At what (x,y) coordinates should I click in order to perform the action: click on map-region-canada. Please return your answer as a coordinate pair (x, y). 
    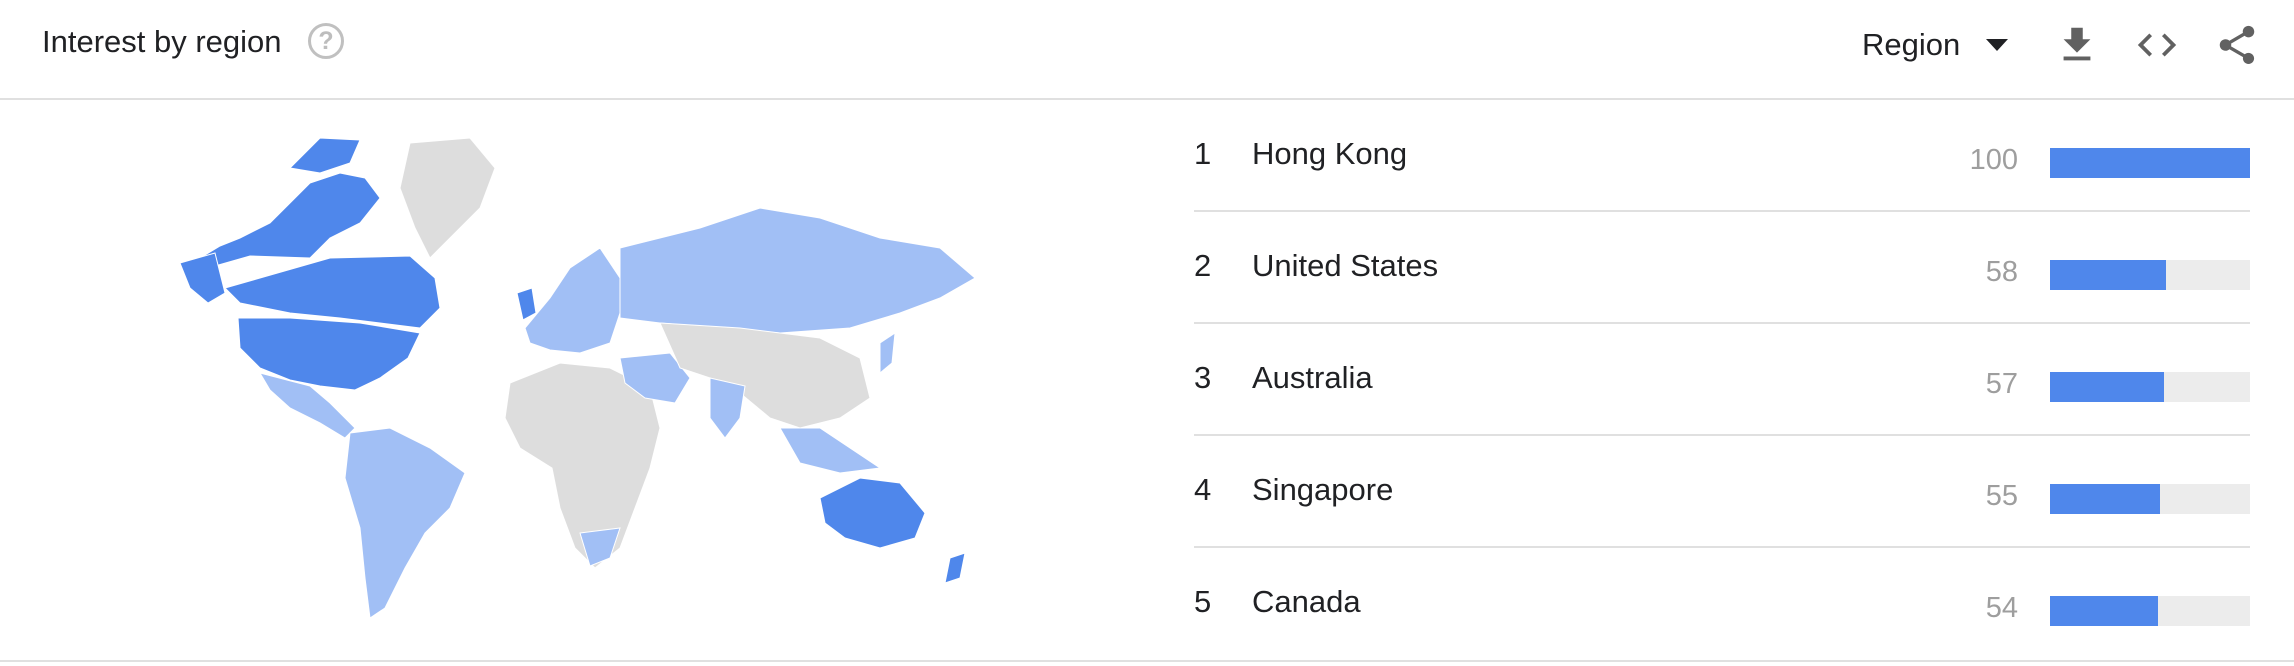
    Looking at the image, I should click on (320, 233).